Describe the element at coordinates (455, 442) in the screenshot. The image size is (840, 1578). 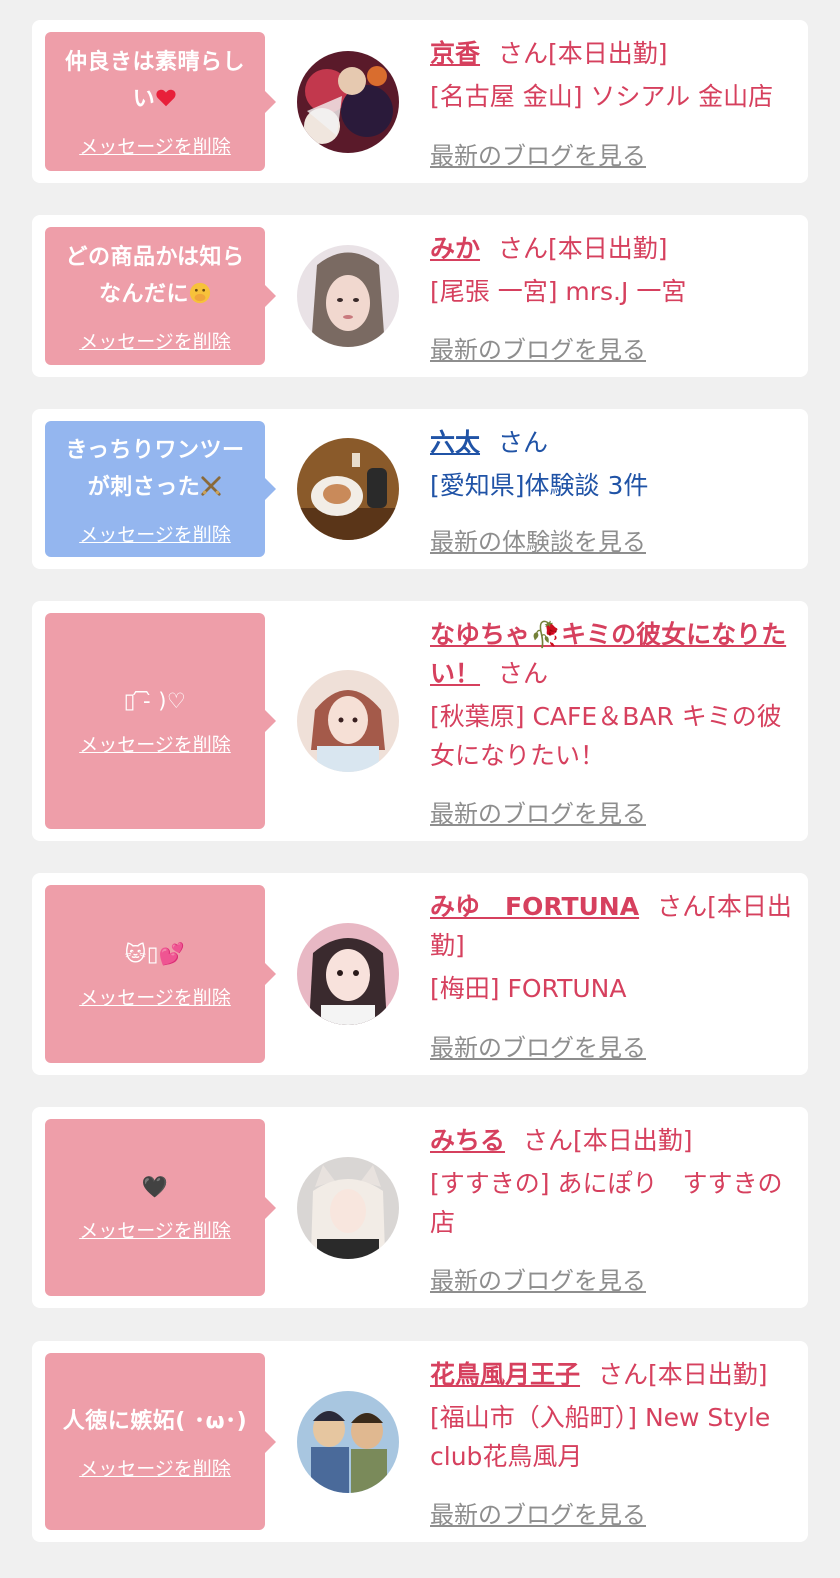
I see `profile-name-link: 六太` at that location.